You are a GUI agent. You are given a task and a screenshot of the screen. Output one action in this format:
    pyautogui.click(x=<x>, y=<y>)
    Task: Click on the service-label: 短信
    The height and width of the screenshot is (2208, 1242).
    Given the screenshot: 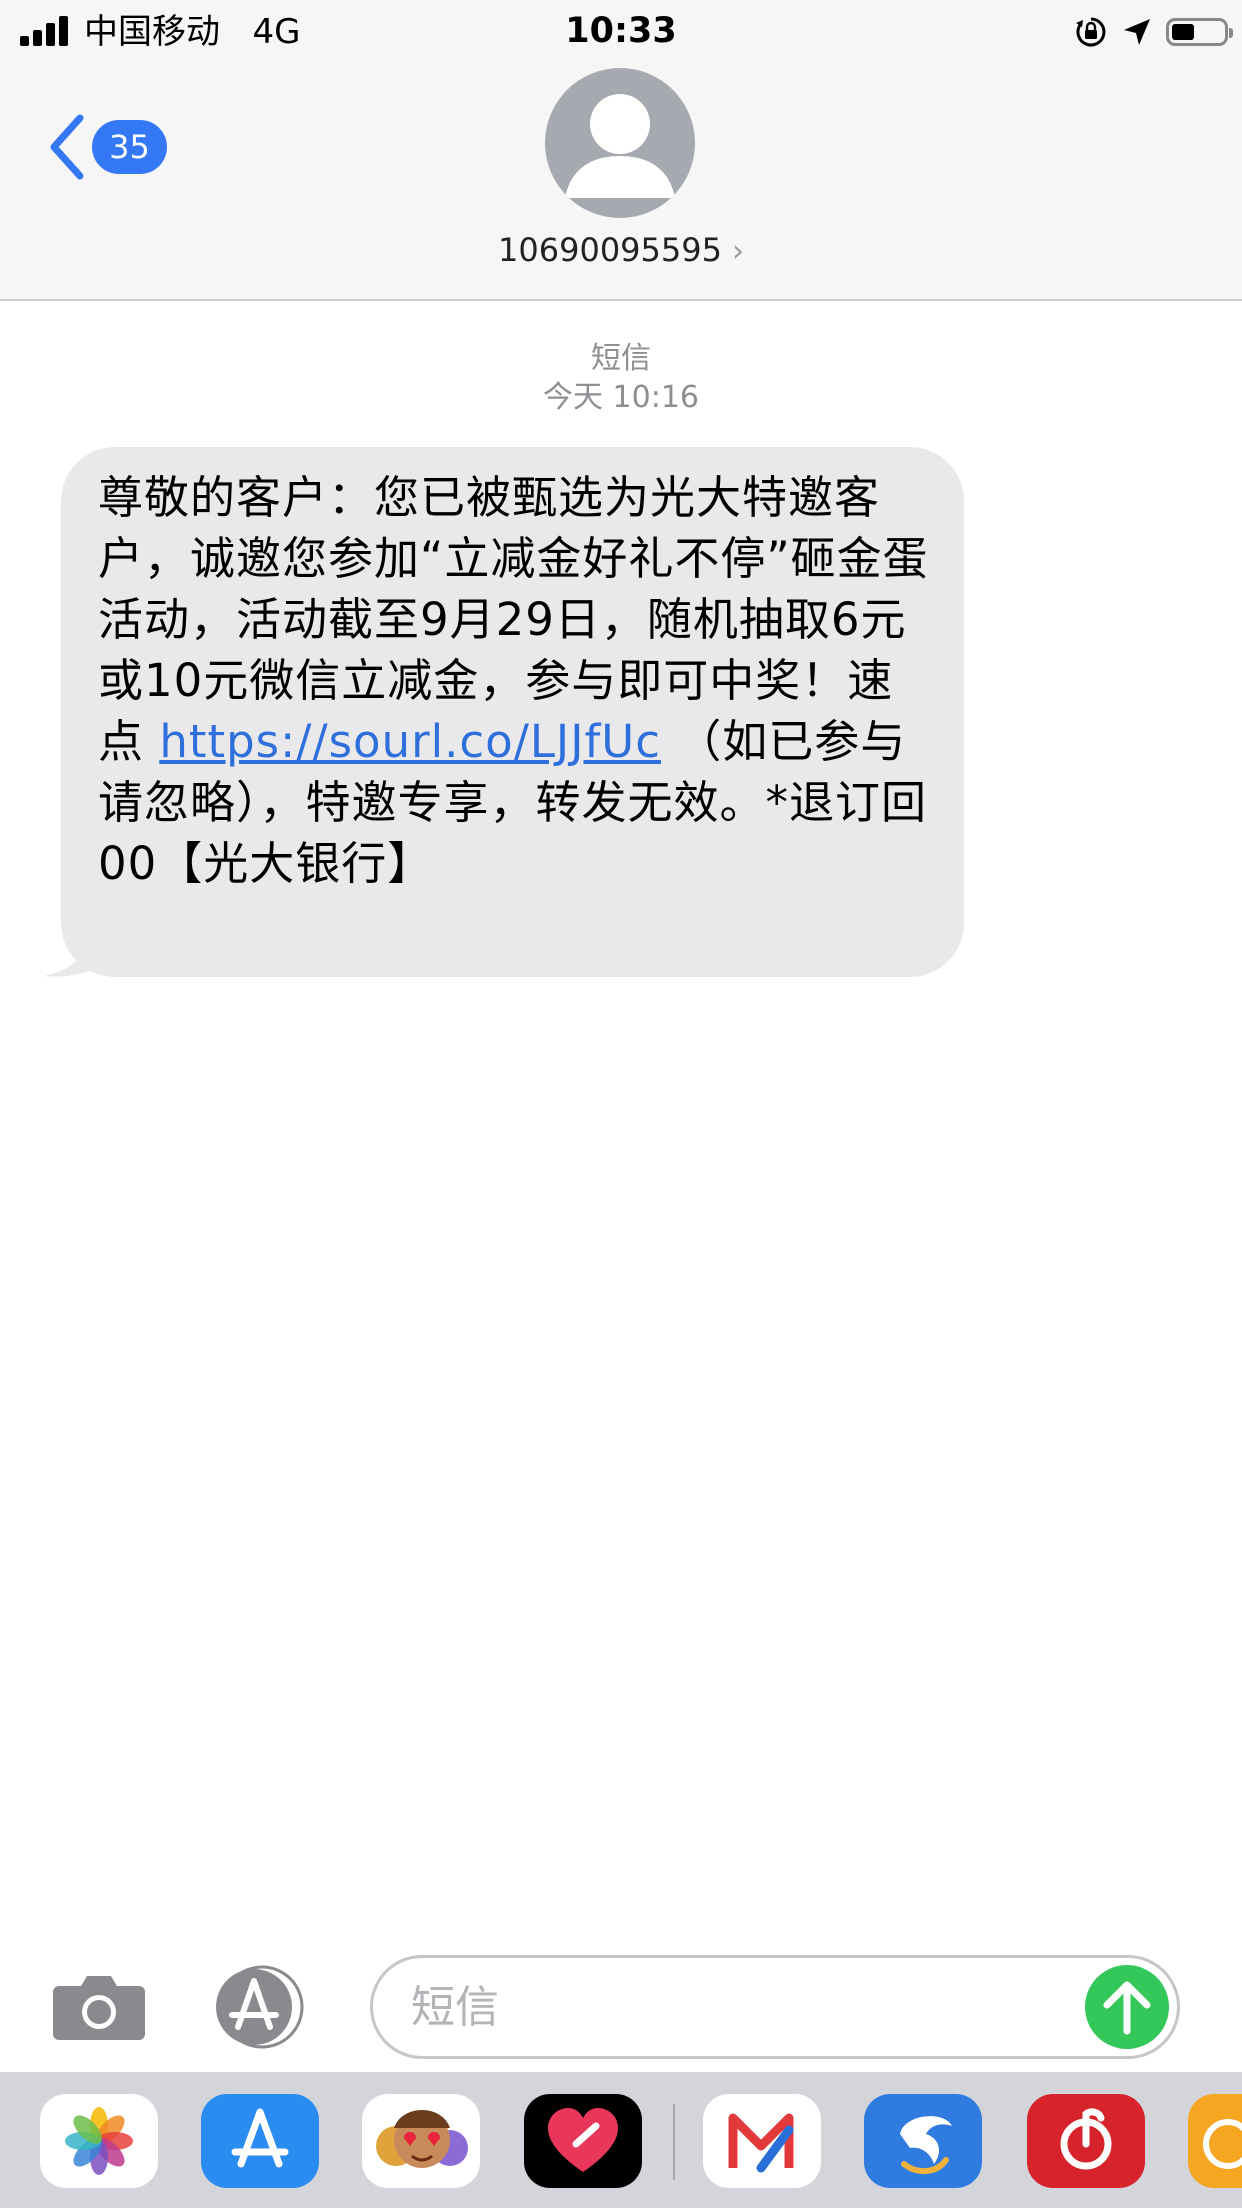 What is the action you would take?
    pyautogui.click(x=621, y=358)
    